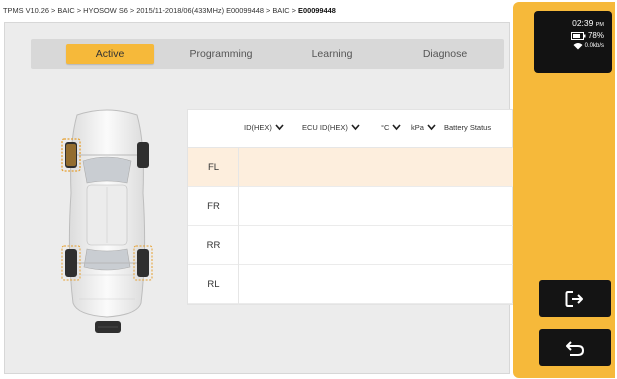  I want to click on wifi-speed: 0.0kb/s, so click(594, 46).